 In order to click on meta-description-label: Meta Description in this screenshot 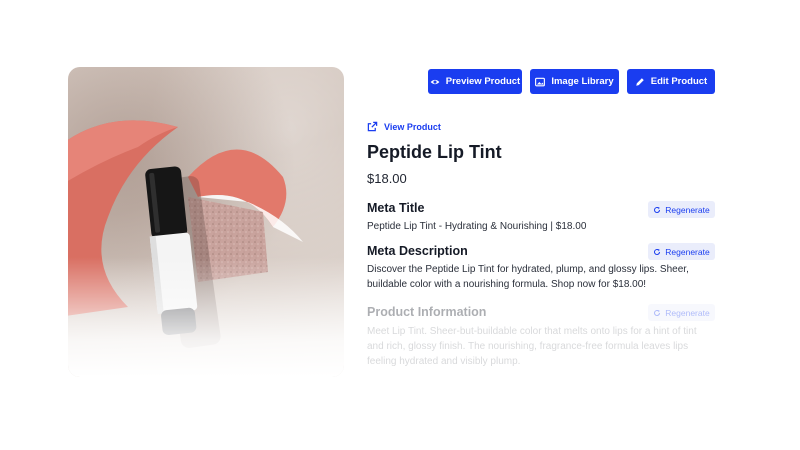, I will do `click(417, 251)`.